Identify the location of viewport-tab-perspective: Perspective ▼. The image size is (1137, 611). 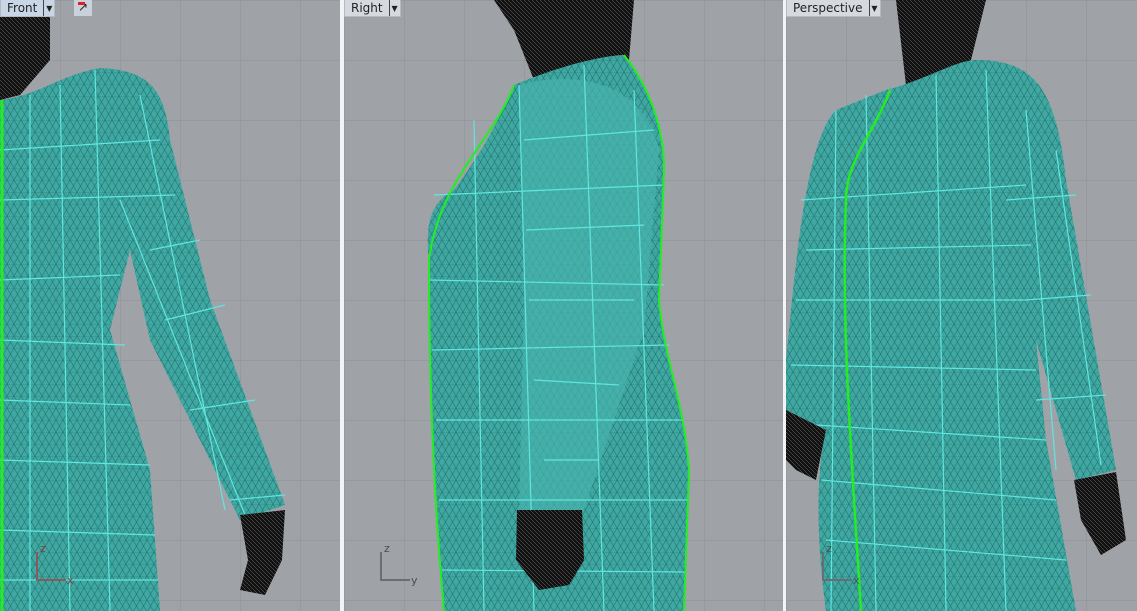
(833, 8).